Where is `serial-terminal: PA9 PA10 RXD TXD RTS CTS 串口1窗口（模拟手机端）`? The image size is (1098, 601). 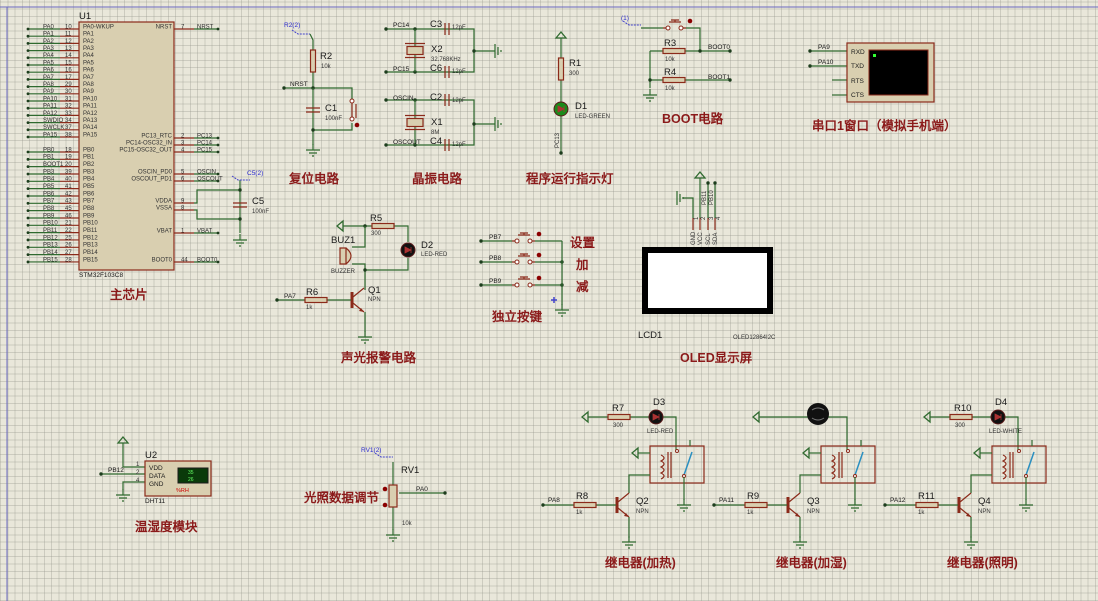 serial-terminal: PA9 PA10 RXD TXD RTS CTS 串口1窗口（模拟手机端） is located at coordinates (884, 87).